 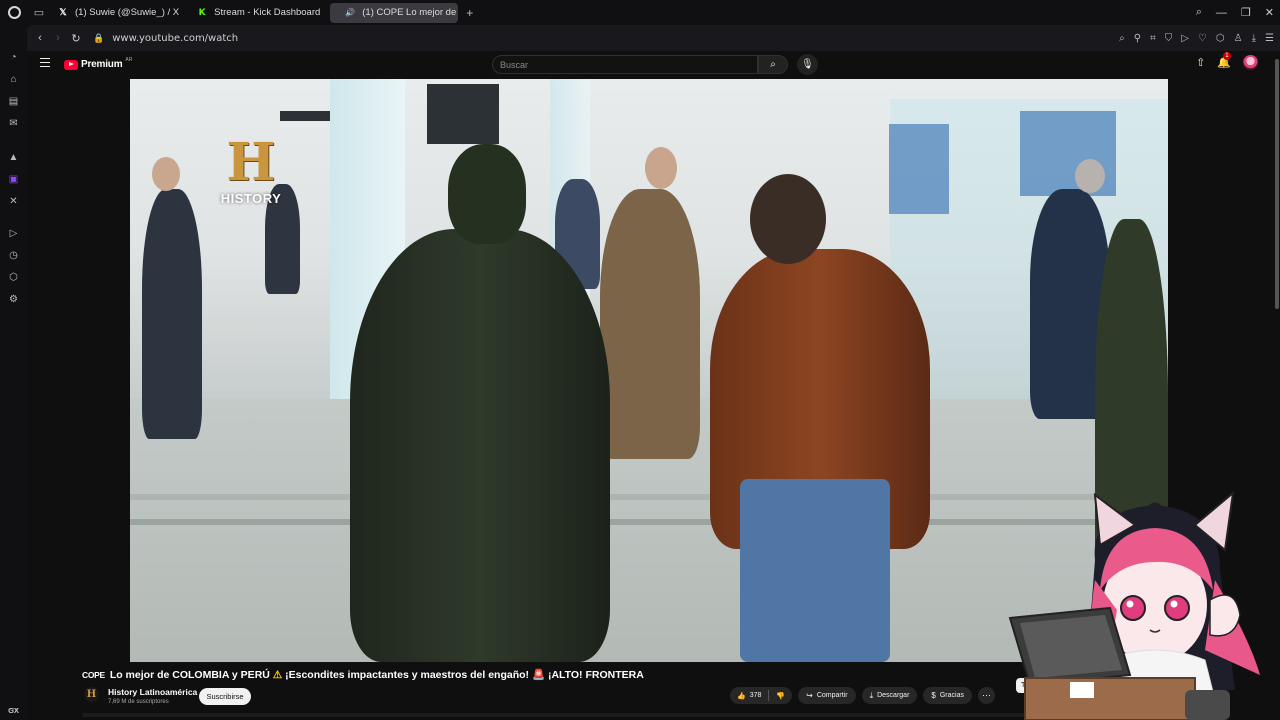 What do you see at coordinates (1110, 698) in the screenshot?
I see `vtuber-box` at bounding box center [1110, 698].